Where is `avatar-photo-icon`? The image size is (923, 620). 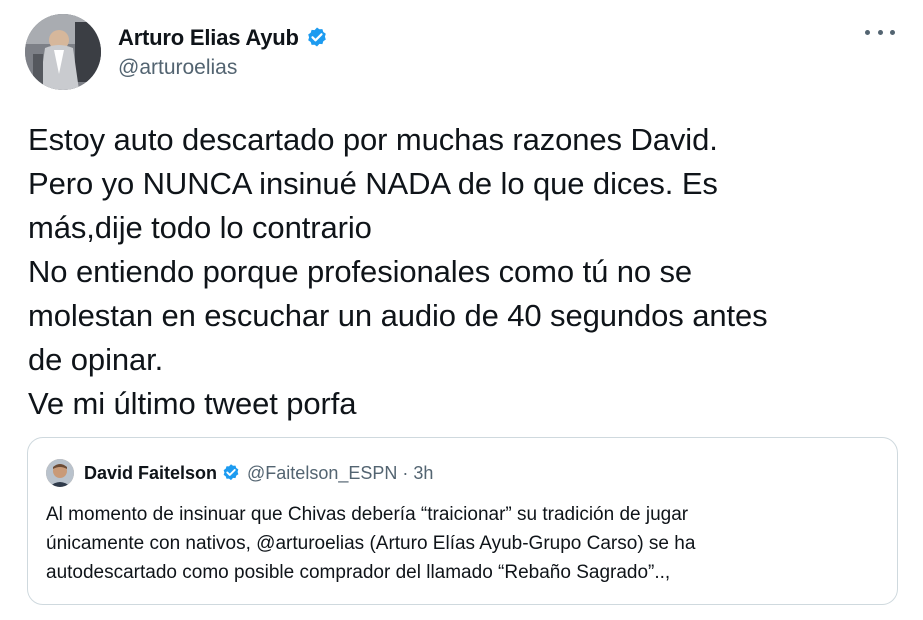 avatar-photo-icon is located at coordinates (63, 52).